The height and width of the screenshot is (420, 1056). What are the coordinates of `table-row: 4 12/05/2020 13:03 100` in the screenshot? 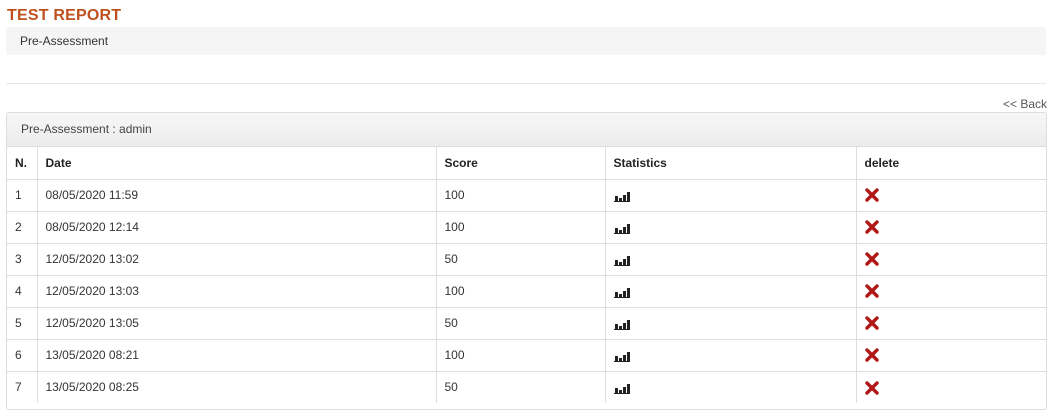 It's located at (526, 291).